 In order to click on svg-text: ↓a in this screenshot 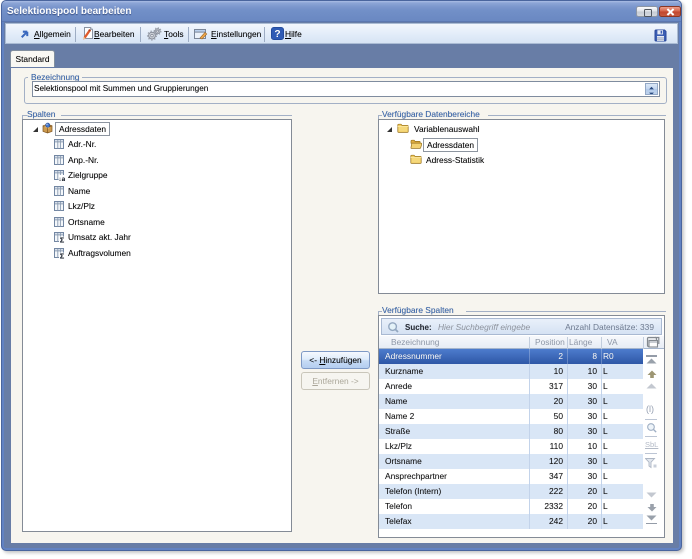, I will do `click(61, 178)`.